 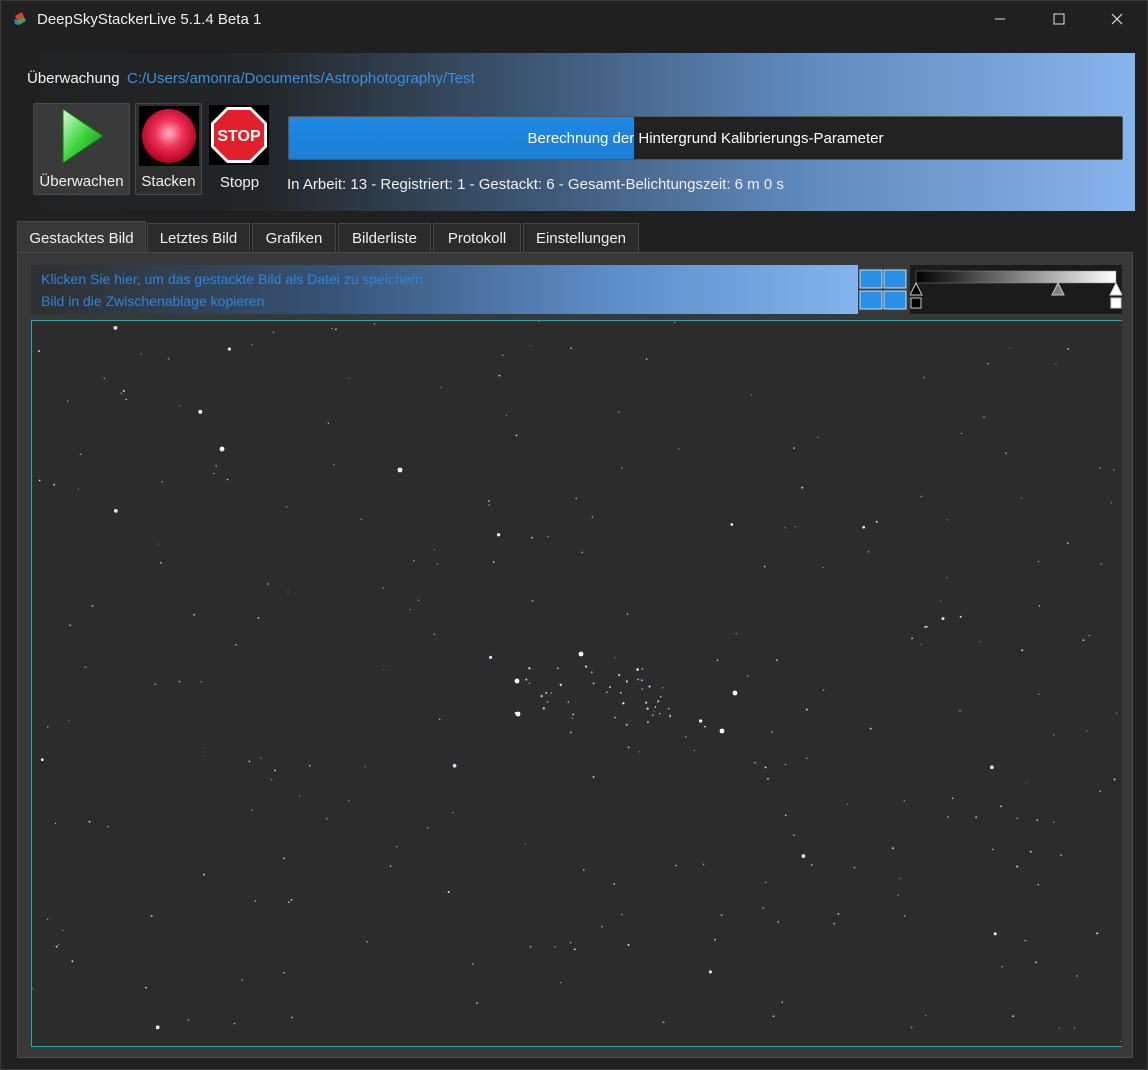 I want to click on close-icon, so click(x=1117, y=20).